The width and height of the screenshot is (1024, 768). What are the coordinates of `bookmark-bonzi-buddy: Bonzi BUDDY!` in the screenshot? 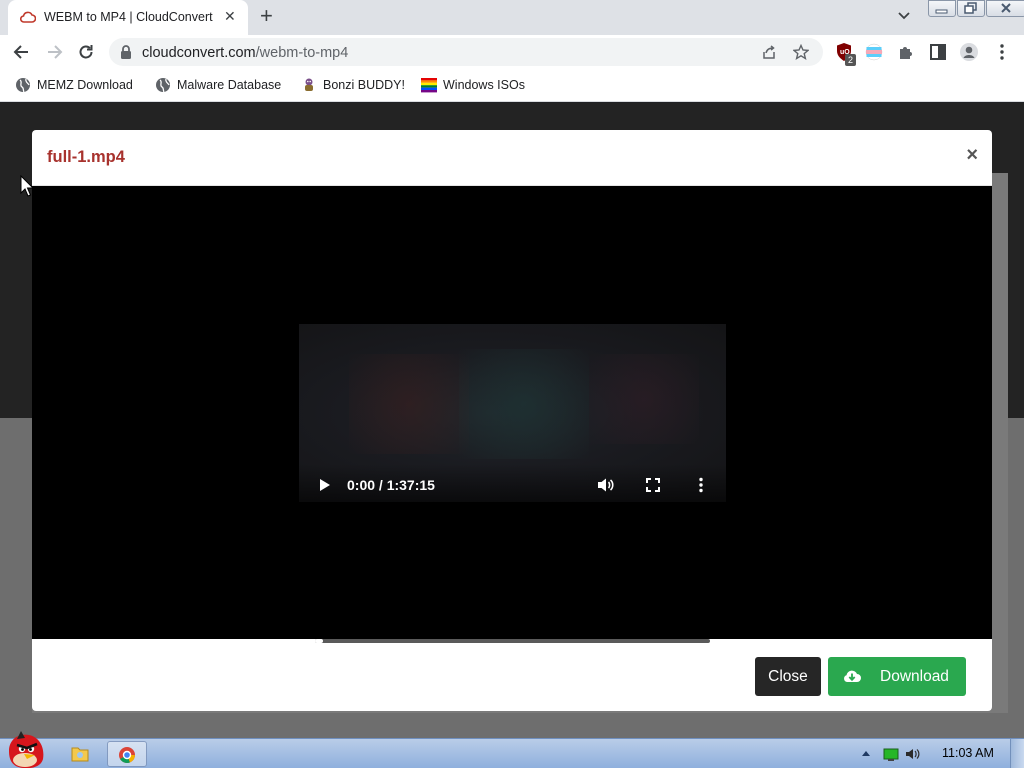 It's located at (353, 85).